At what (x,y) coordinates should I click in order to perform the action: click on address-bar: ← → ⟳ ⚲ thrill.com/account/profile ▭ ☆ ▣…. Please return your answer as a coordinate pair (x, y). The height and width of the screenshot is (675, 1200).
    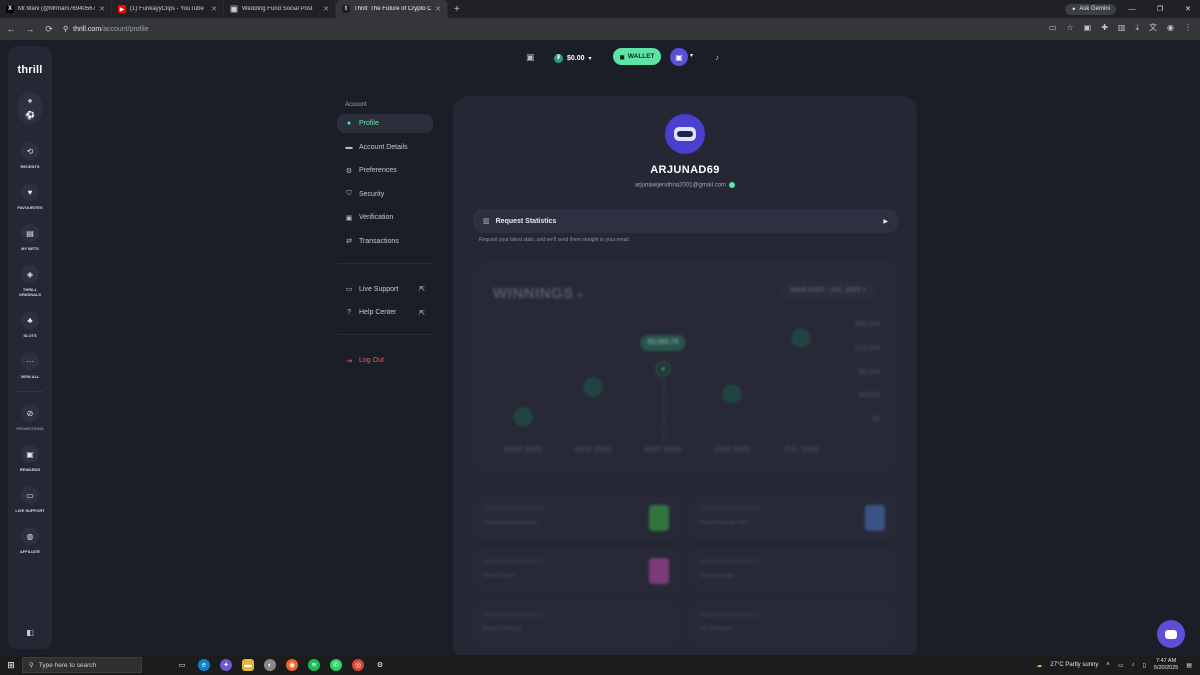
    Looking at the image, I should click on (600, 29).